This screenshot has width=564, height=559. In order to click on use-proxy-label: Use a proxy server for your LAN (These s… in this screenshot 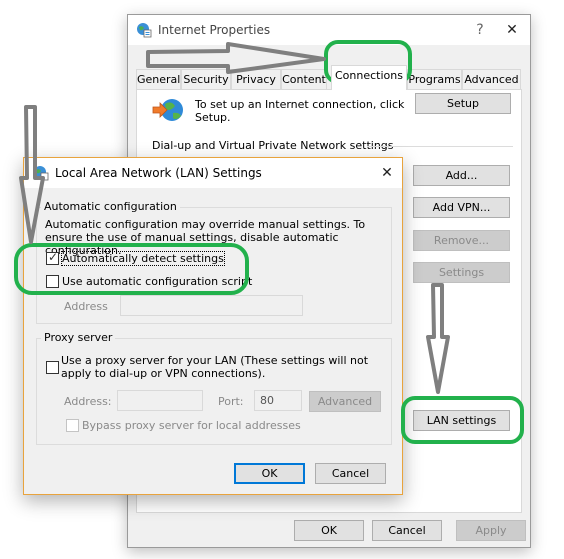, I will do `click(226, 367)`.